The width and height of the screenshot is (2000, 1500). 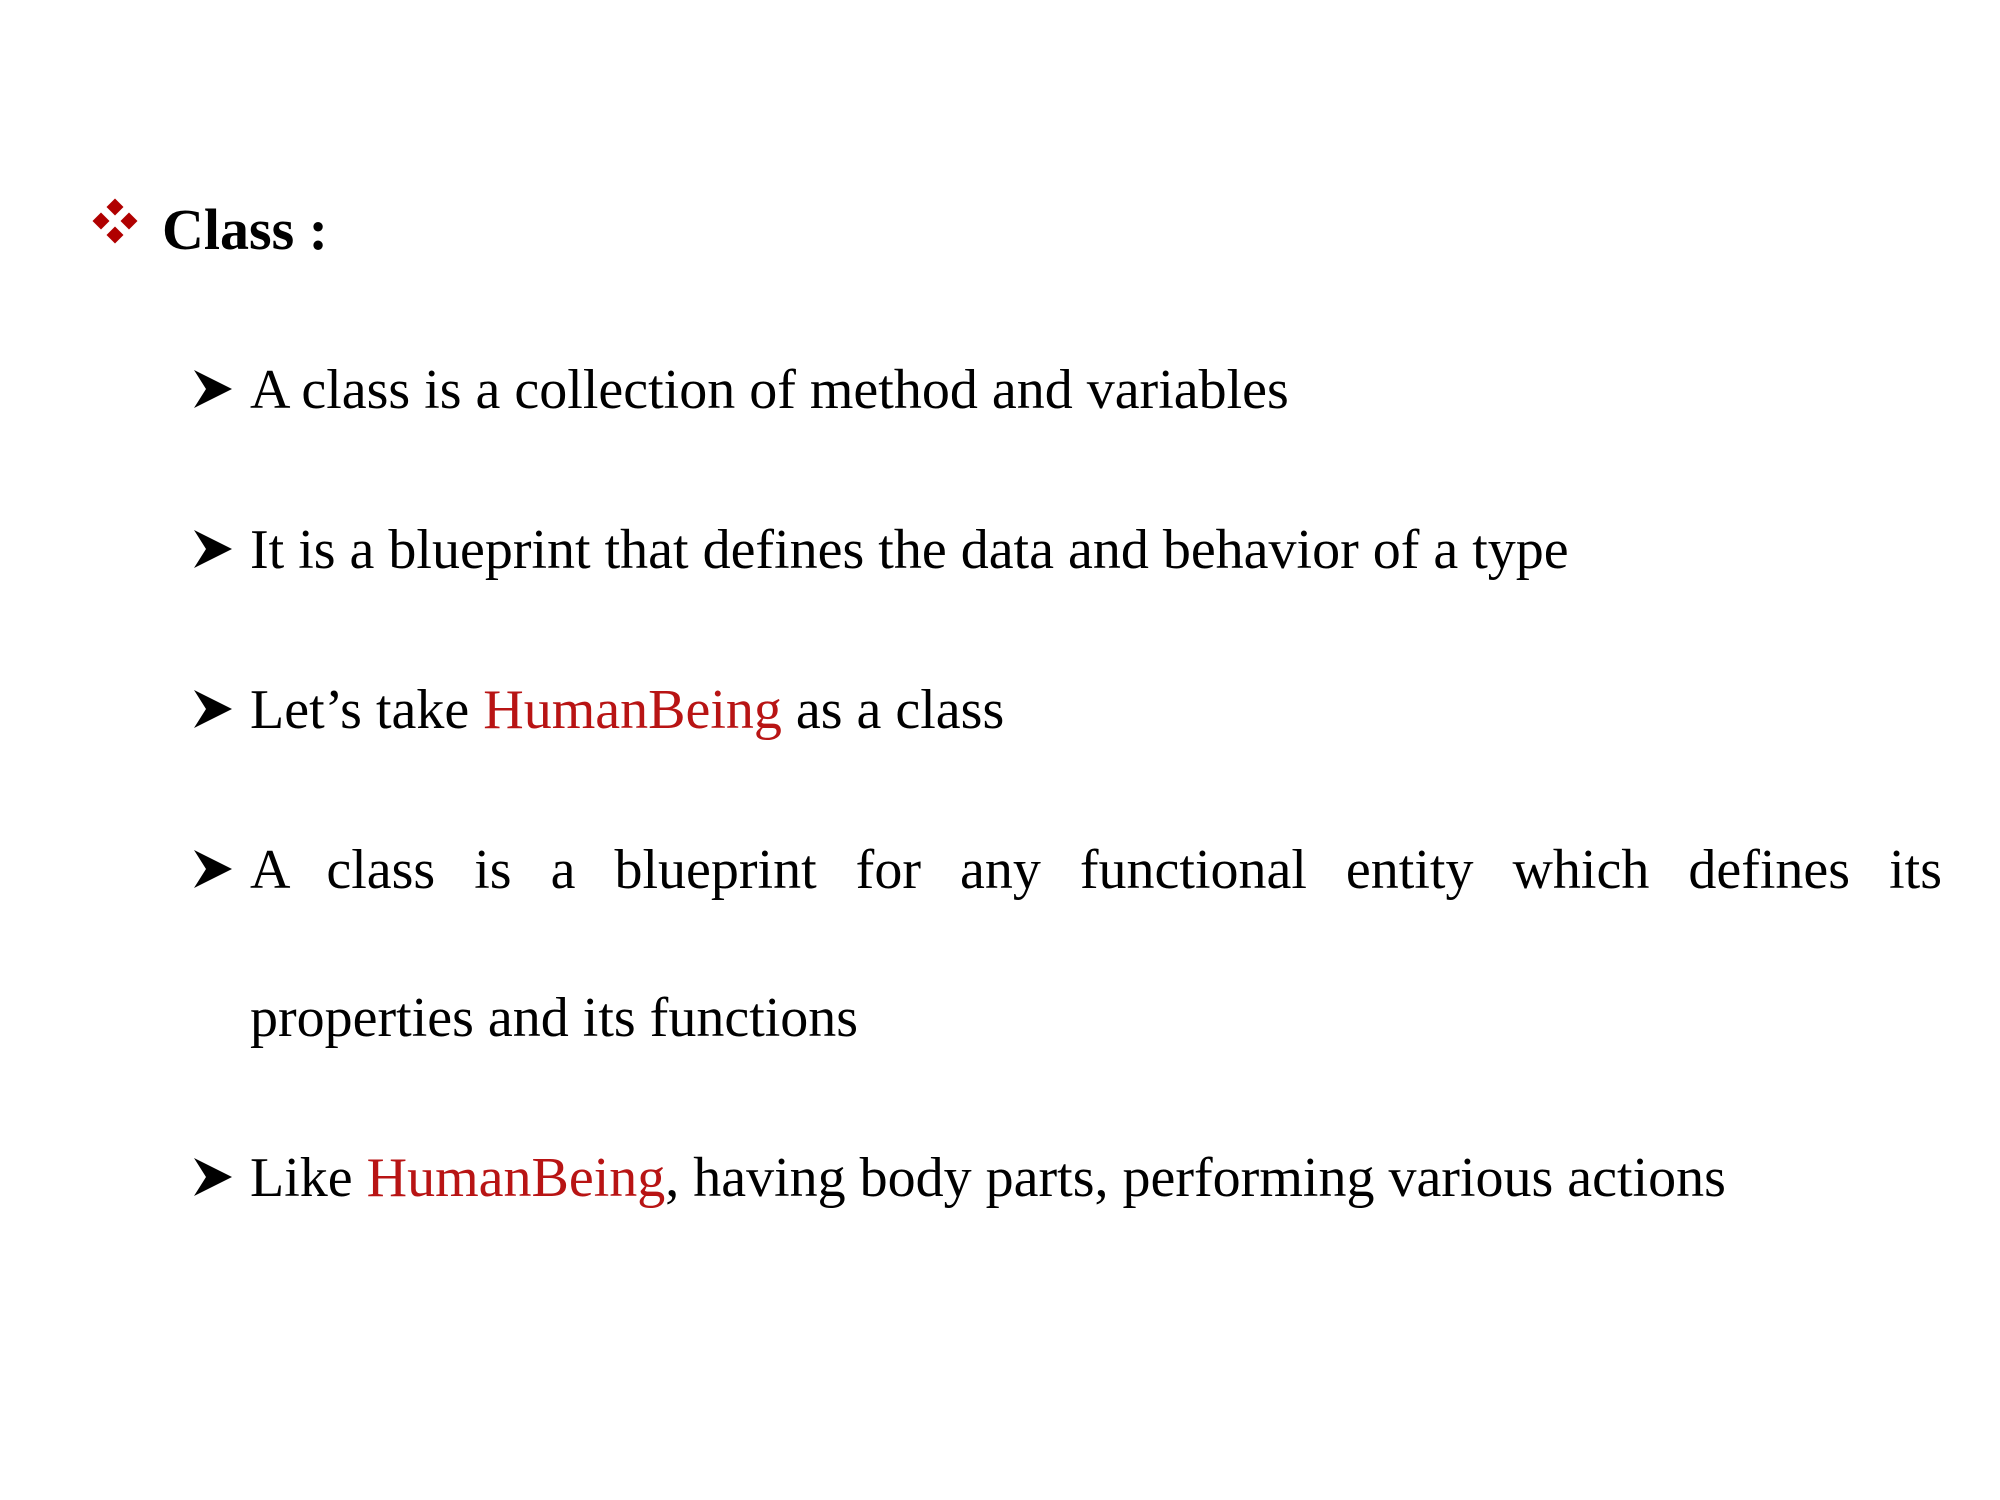 I want to click on heading-title: Class :, so click(x=245, y=229).